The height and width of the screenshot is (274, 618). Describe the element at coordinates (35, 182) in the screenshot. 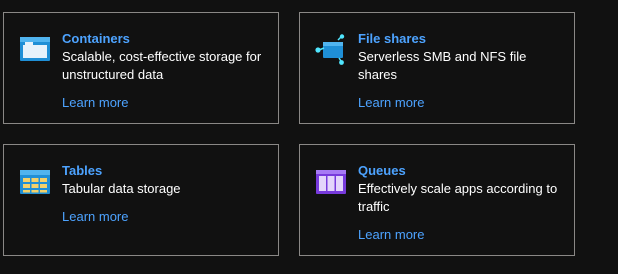

I see `table-icon` at that location.